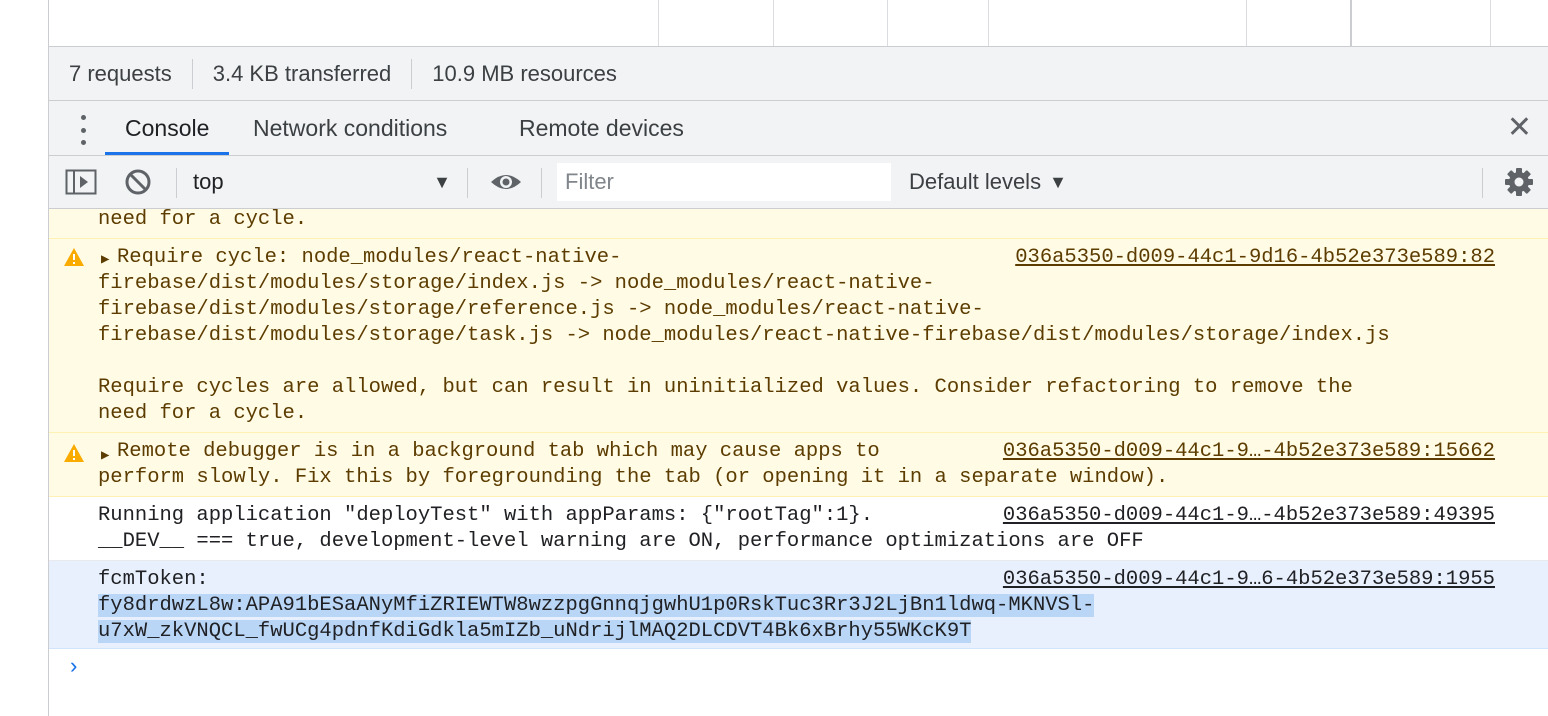 This screenshot has height=716, width=1548. What do you see at coordinates (1249, 516) in the screenshot?
I see `source-link: 036a5350-d009-44c1-9…-4b52e373e589:49395` at bounding box center [1249, 516].